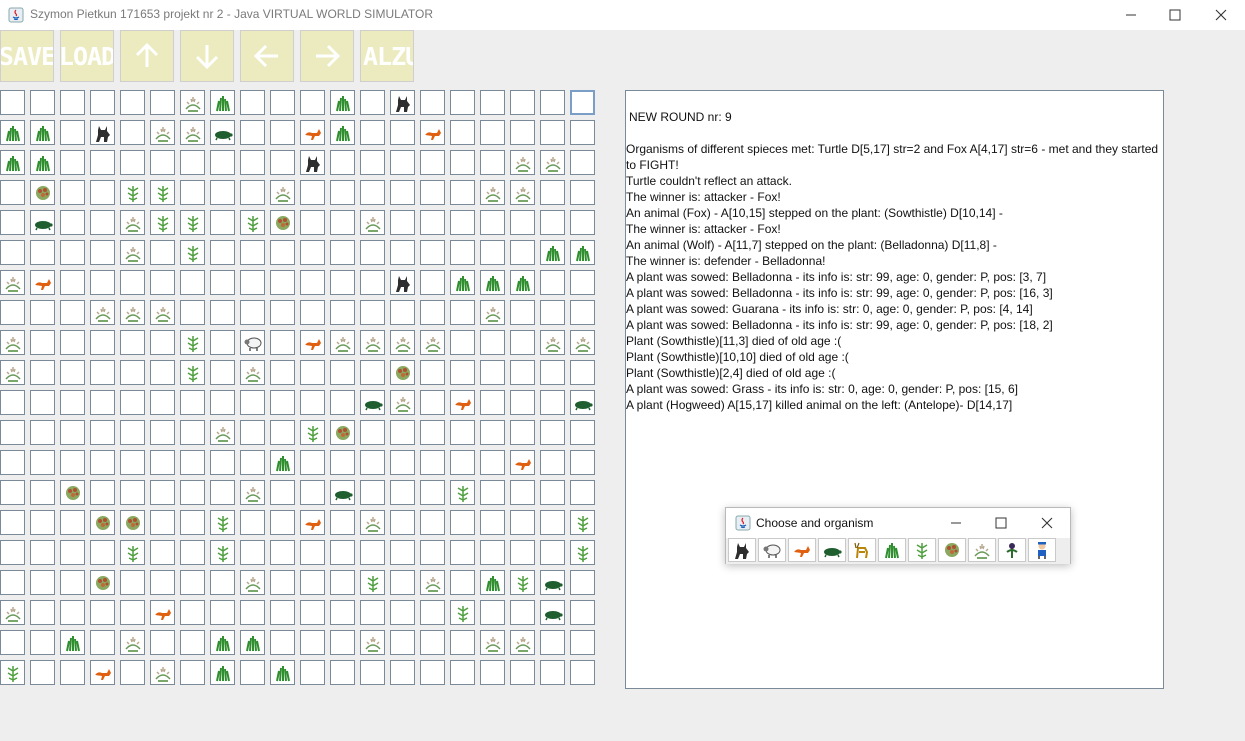 This screenshot has width=1245, height=741. I want to click on choose-wolf-button, so click(742, 550).